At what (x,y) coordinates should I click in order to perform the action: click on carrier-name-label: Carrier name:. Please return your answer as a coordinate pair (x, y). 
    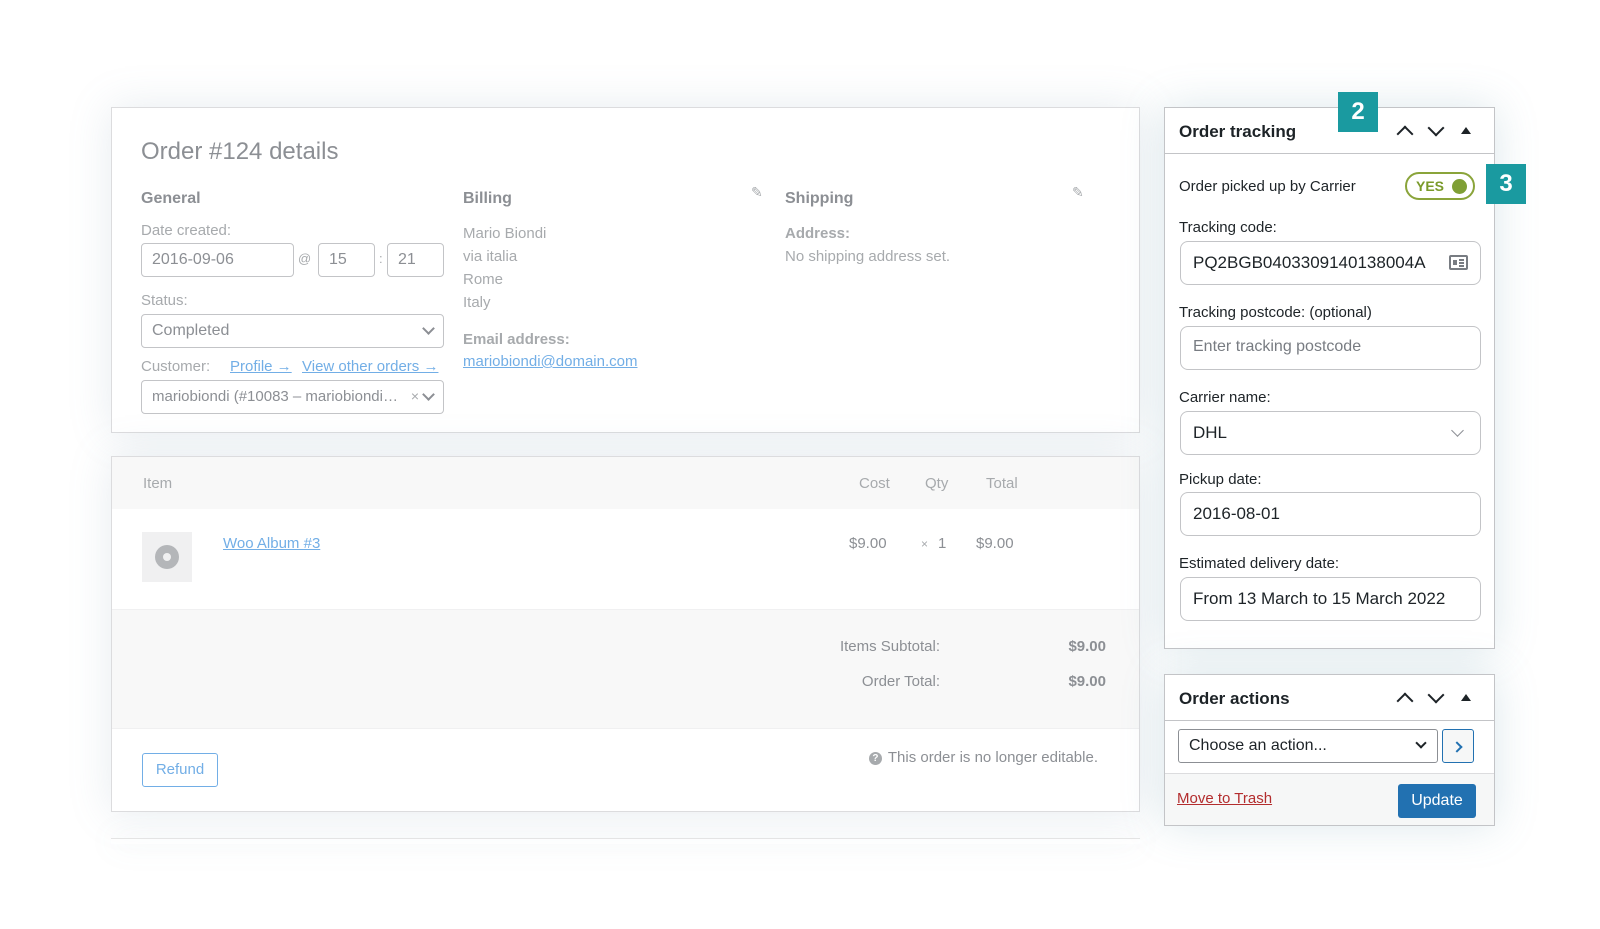
    Looking at the image, I should click on (1225, 397).